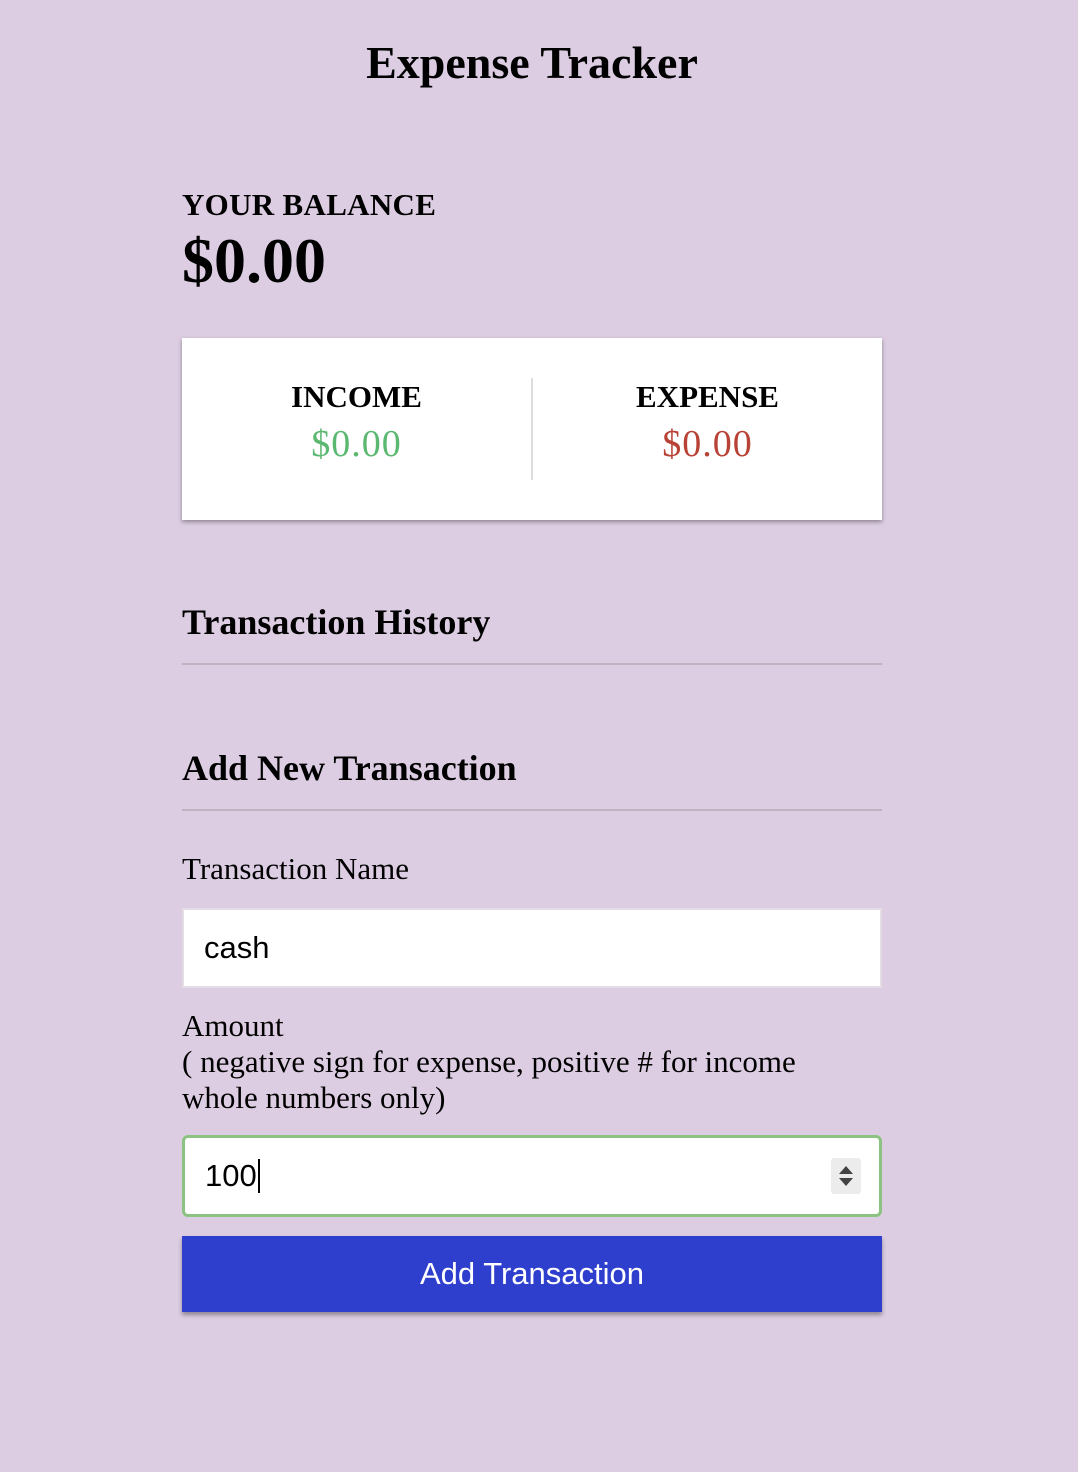 Image resolution: width=1078 pixels, height=1472 pixels. I want to click on balance-label: YOUR BALANCE, so click(309, 204).